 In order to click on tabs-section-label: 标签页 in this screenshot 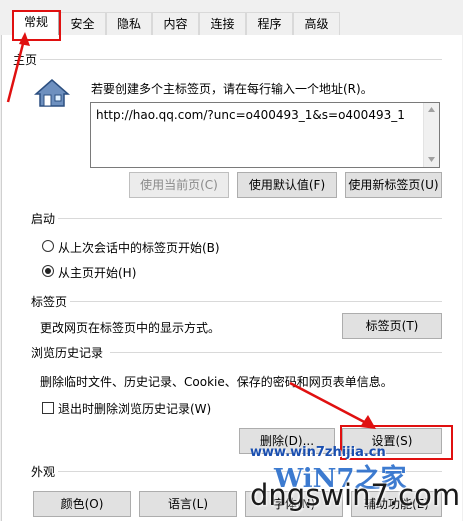, I will do `click(49, 302)`.